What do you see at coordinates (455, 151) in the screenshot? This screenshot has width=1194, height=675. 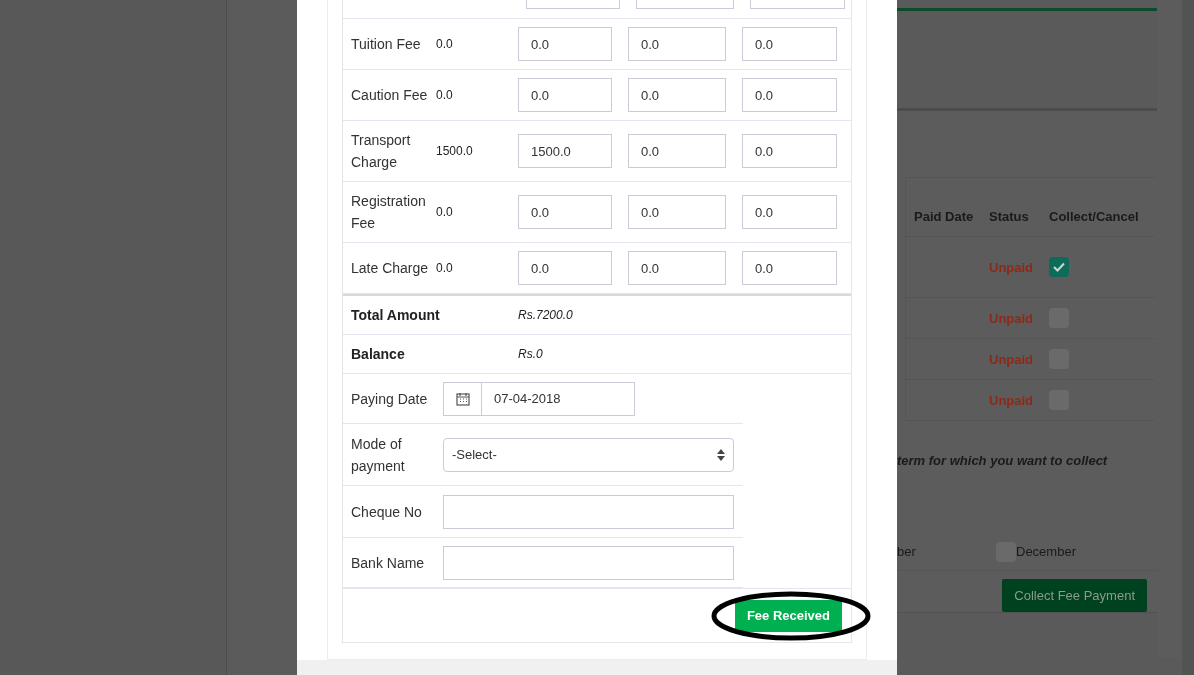 I see `fee-amount: 1500.0` at bounding box center [455, 151].